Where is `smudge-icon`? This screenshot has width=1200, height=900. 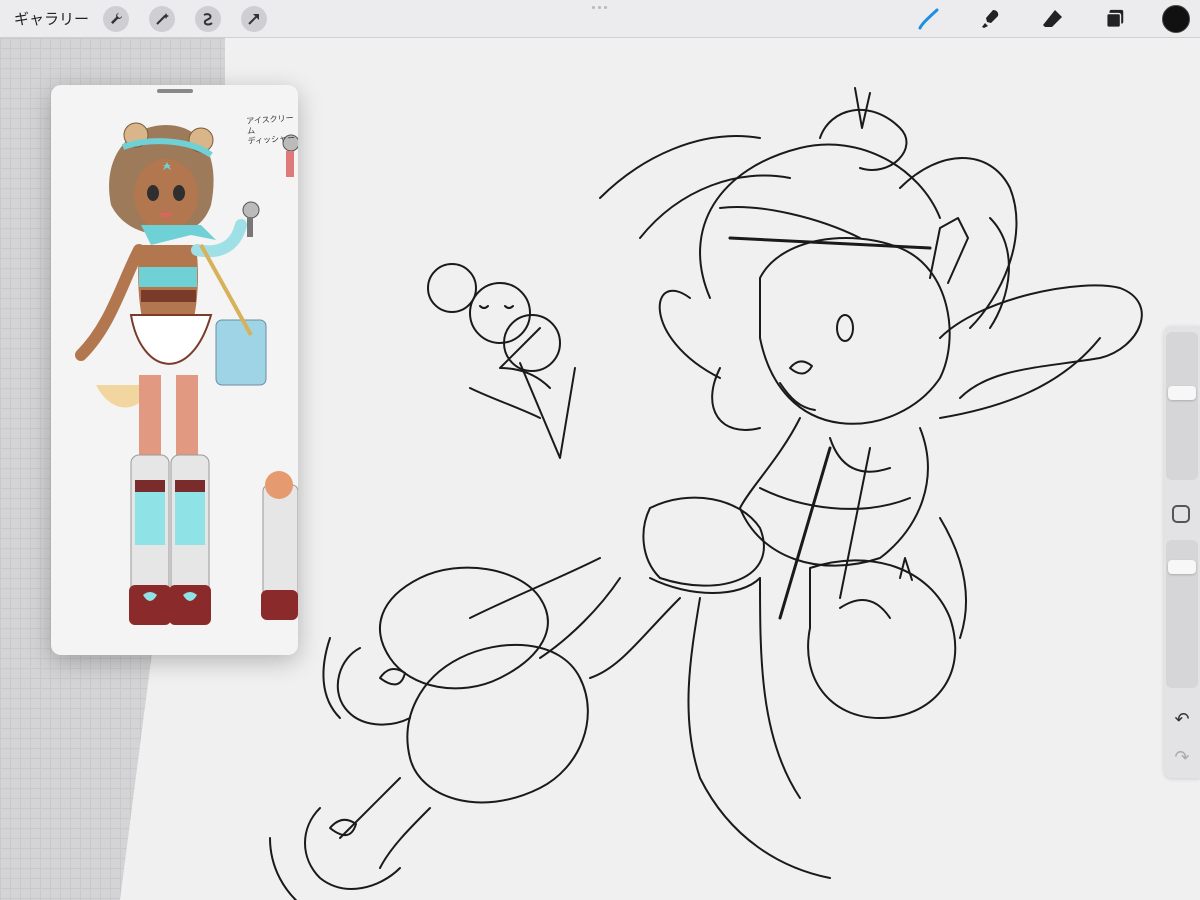 smudge-icon is located at coordinates (991, 19).